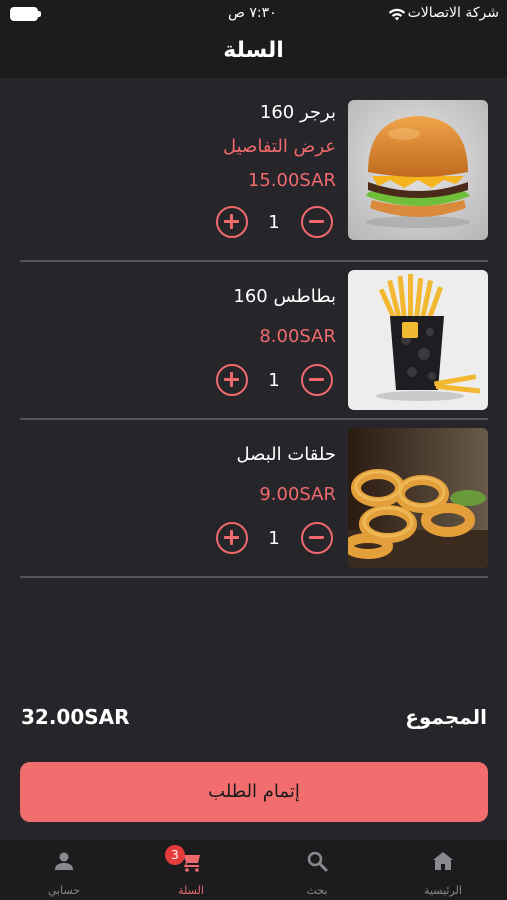  Describe the element at coordinates (291, 180) in the screenshot. I see `item-price: 15.00SAR` at that location.